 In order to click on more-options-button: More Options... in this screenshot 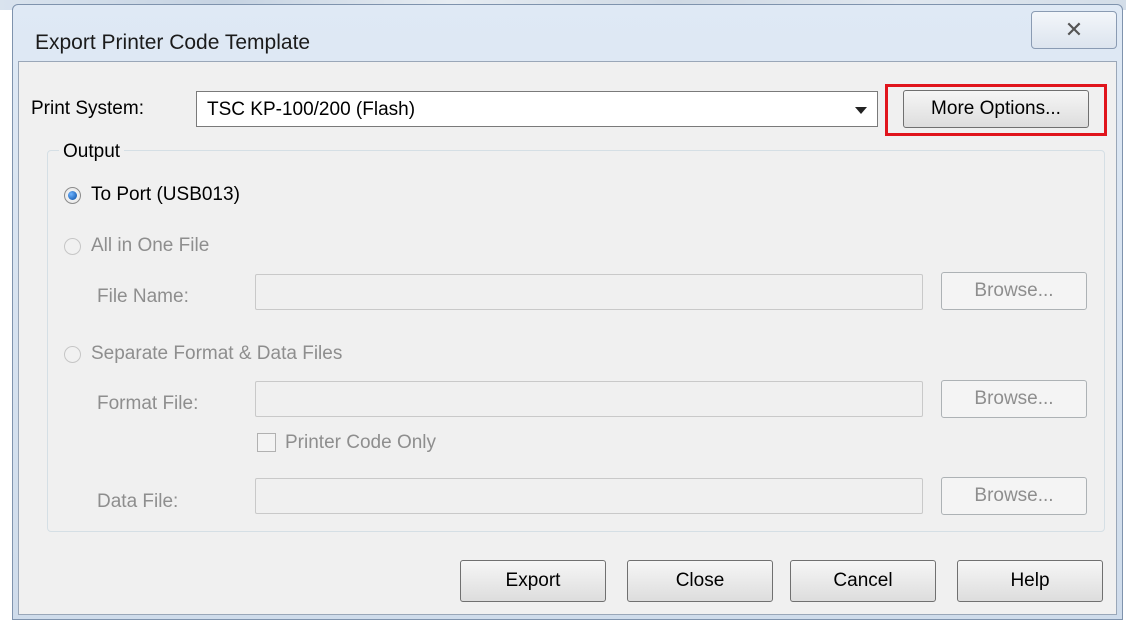, I will do `click(996, 109)`.